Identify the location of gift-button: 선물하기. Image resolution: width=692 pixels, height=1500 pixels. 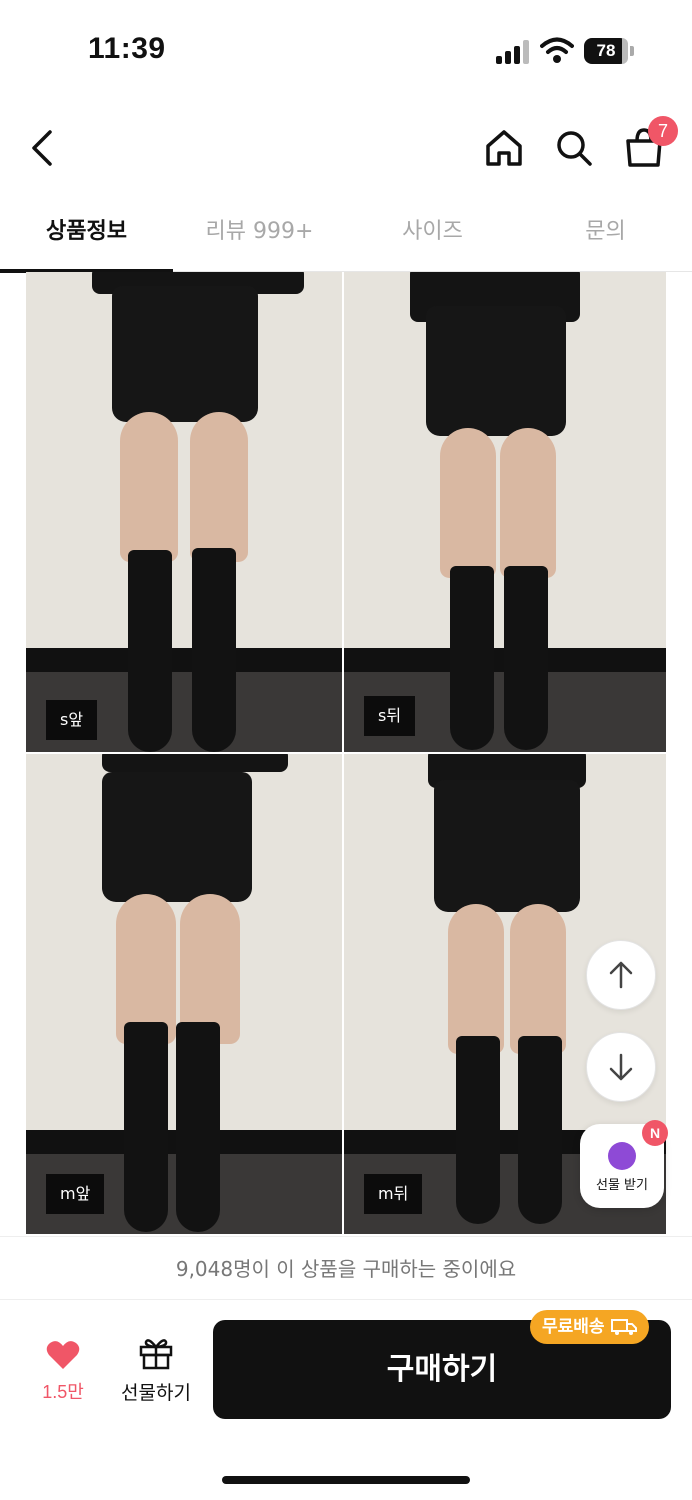
(156, 1376).